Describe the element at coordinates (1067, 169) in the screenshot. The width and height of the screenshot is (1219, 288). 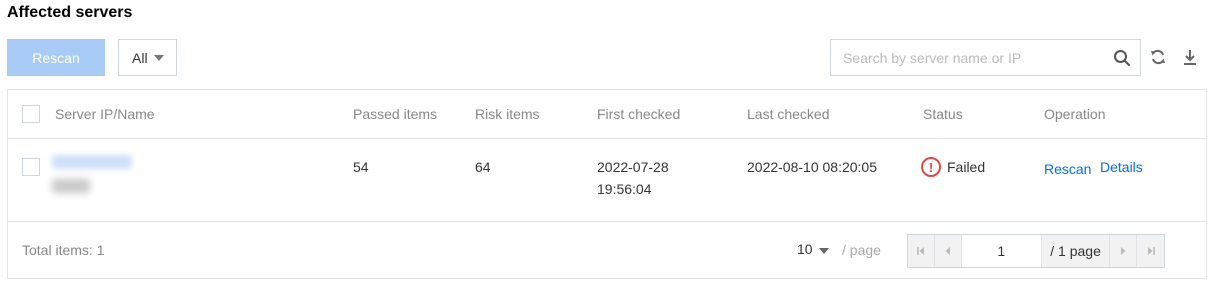
I see `rescan-link: Rescan` at that location.